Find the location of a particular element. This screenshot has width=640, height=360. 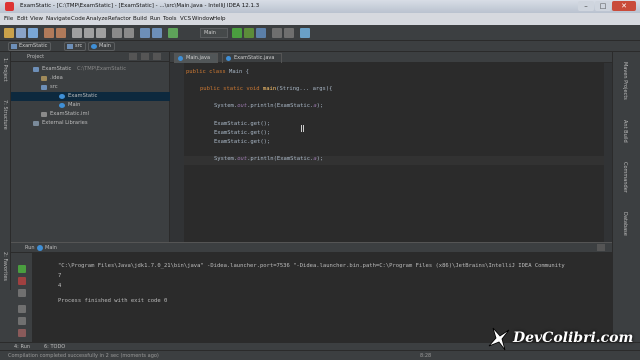

keyword: public static void is located at coordinates (230, 89).